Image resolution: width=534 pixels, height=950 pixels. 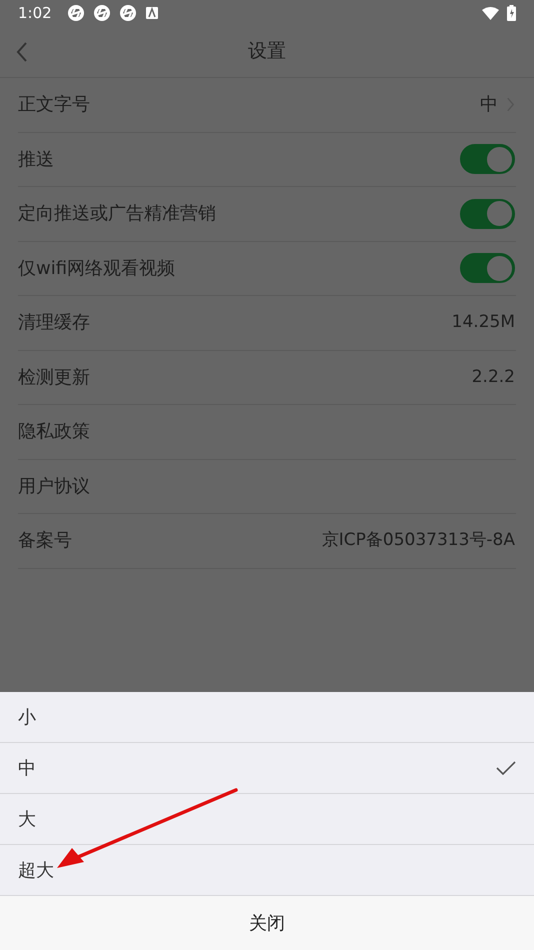 What do you see at coordinates (152, 13) in the screenshot?
I see `notification-icon` at bounding box center [152, 13].